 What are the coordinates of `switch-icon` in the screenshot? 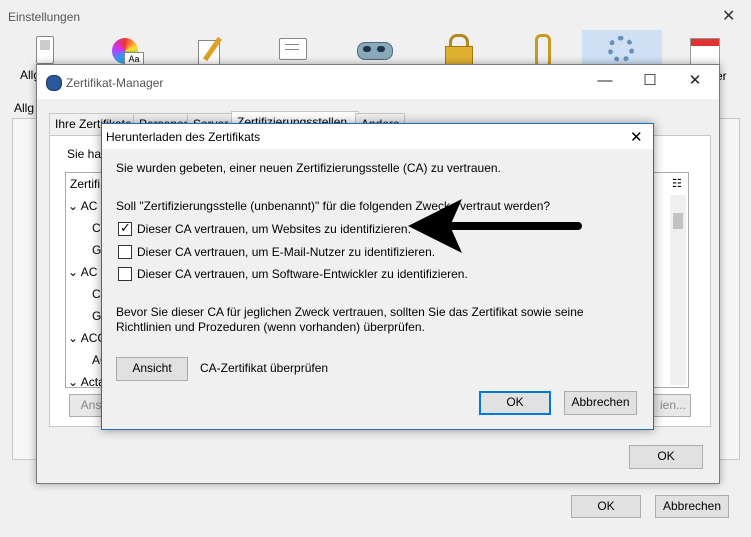 It's located at (45, 50).